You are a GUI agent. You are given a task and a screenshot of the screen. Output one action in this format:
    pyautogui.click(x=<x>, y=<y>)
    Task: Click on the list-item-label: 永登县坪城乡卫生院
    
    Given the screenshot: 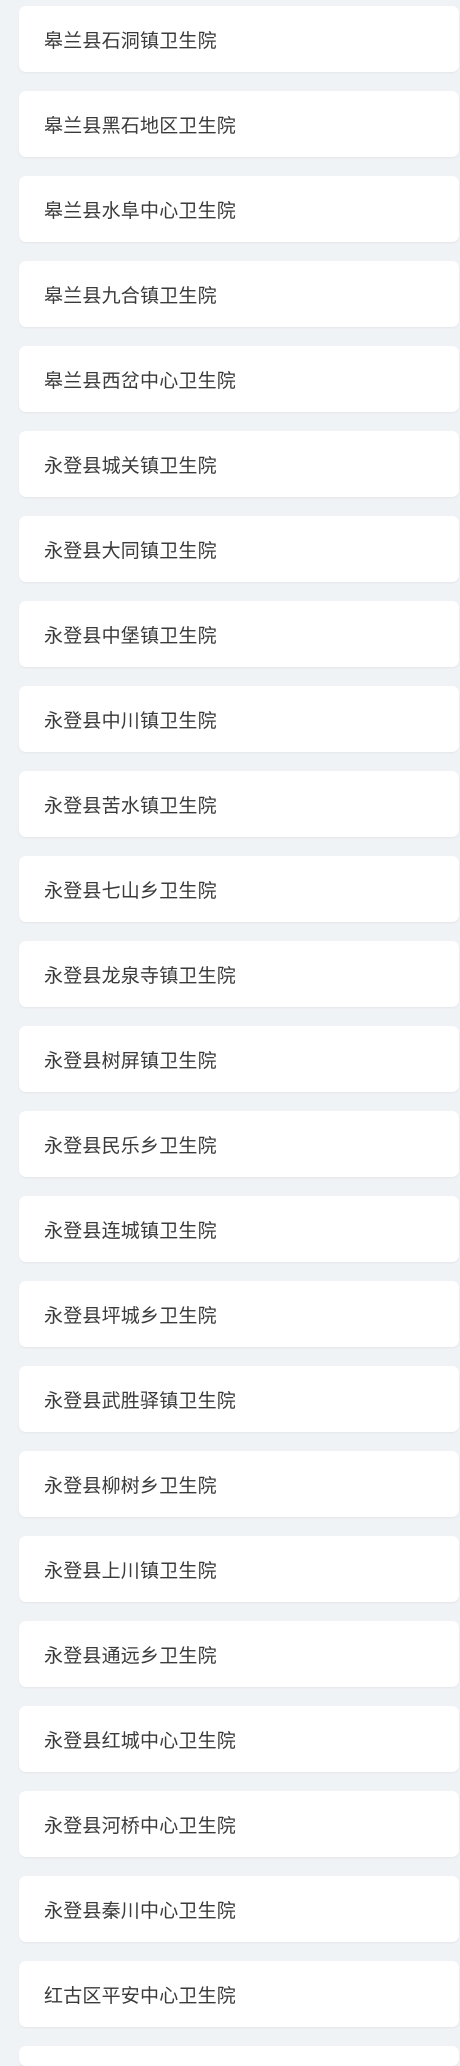 What is the action you would take?
    pyautogui.click(x=130, y=1315)
    